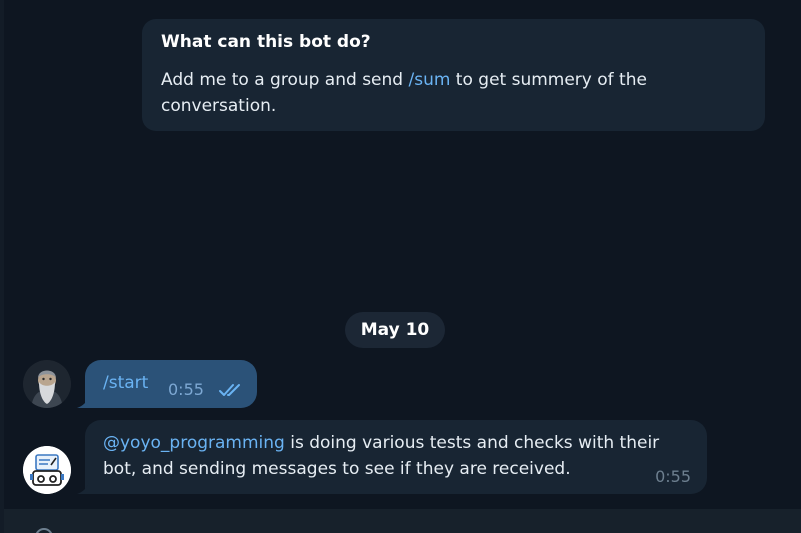 Image resolution: width=801 pixels, height=533 pixels. Describe the element at coordinates (402, 521) in the screenshot. I see `message-composer` at that location.